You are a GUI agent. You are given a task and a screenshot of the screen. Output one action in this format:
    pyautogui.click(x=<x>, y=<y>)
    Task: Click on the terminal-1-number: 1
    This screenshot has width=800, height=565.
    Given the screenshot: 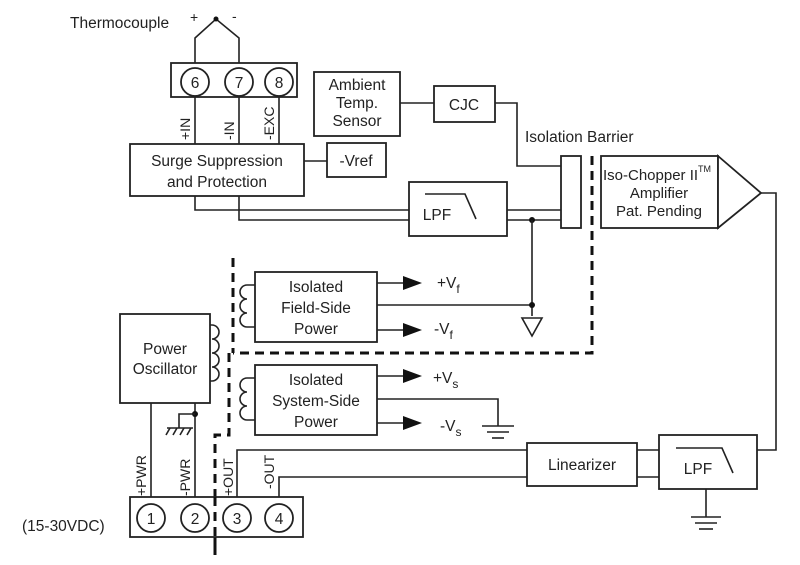 What is the action you would take?
    pyautogui.click(x=151, y=519)
    